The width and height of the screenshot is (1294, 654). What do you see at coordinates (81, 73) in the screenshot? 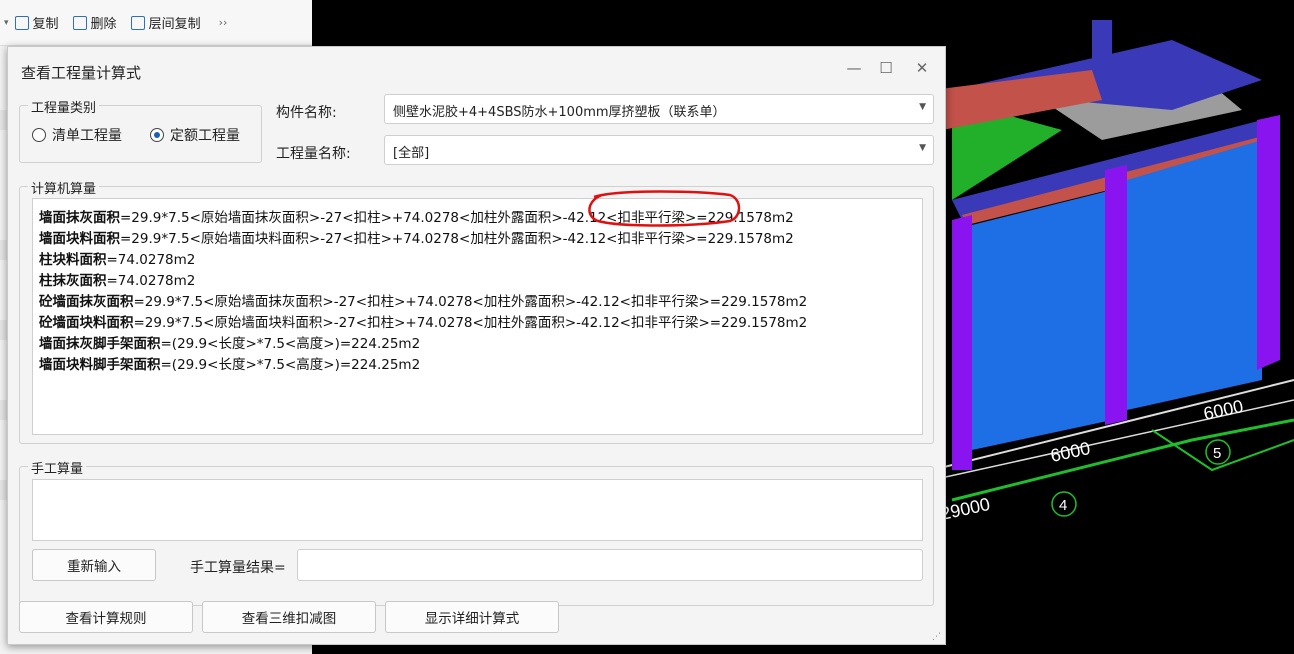
I see `dialog-title: 查看工程量计算式` at bounding box center [81, 73].